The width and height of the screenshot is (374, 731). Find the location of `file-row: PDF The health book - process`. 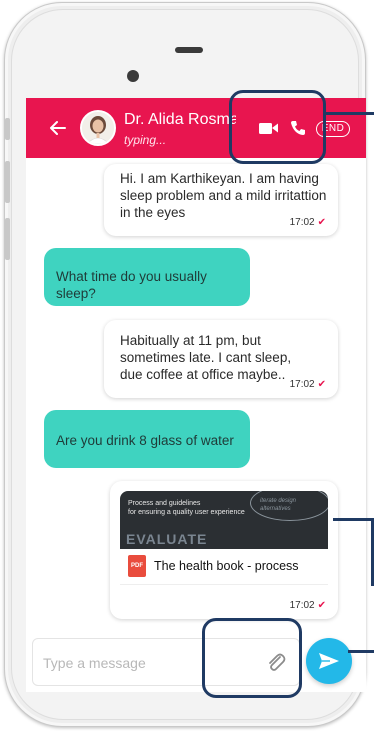

file-row: PDF The health book - process is located at coordinates (224, 567).